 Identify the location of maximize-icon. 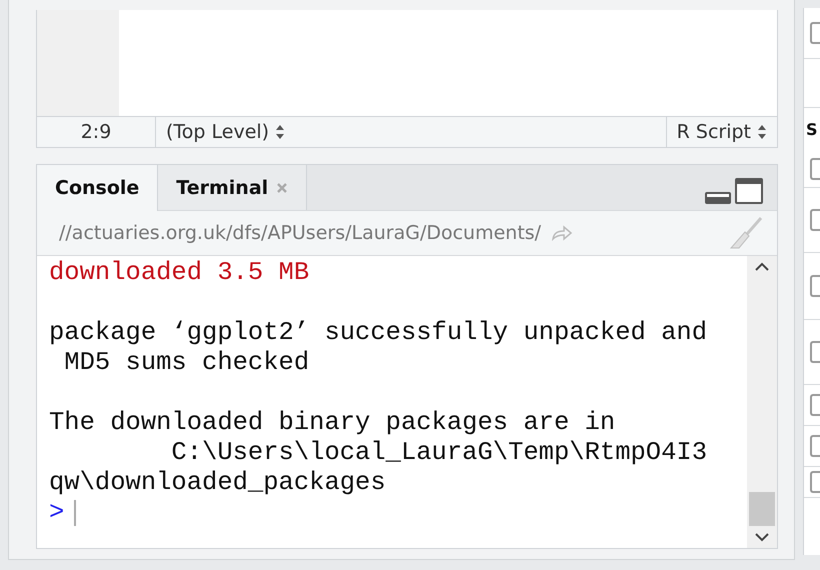
(749, 191).